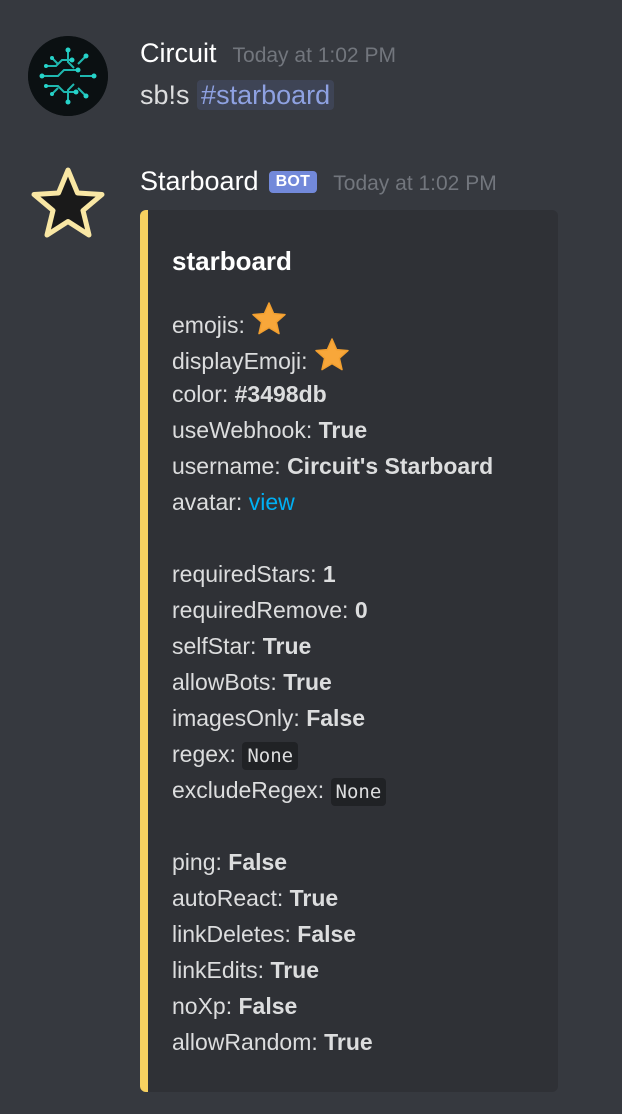 The width and height of the screenshot is (622, 1114). I want to click on field-key: linkDeletes:, so click(231, 934).